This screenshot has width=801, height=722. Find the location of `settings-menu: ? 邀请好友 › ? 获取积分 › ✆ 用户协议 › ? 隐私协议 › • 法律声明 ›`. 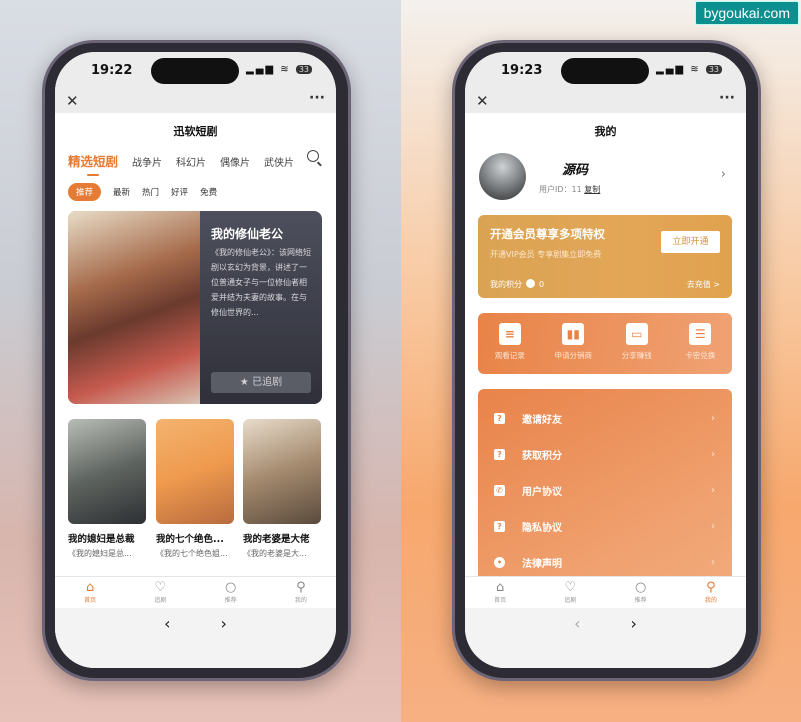

settings-menu: ? 邀请好友 › ? 获取积分 › ✆ 用户协议 › ? 隐私协议 › • 法律声明 › is located at coordinates (605, 489).